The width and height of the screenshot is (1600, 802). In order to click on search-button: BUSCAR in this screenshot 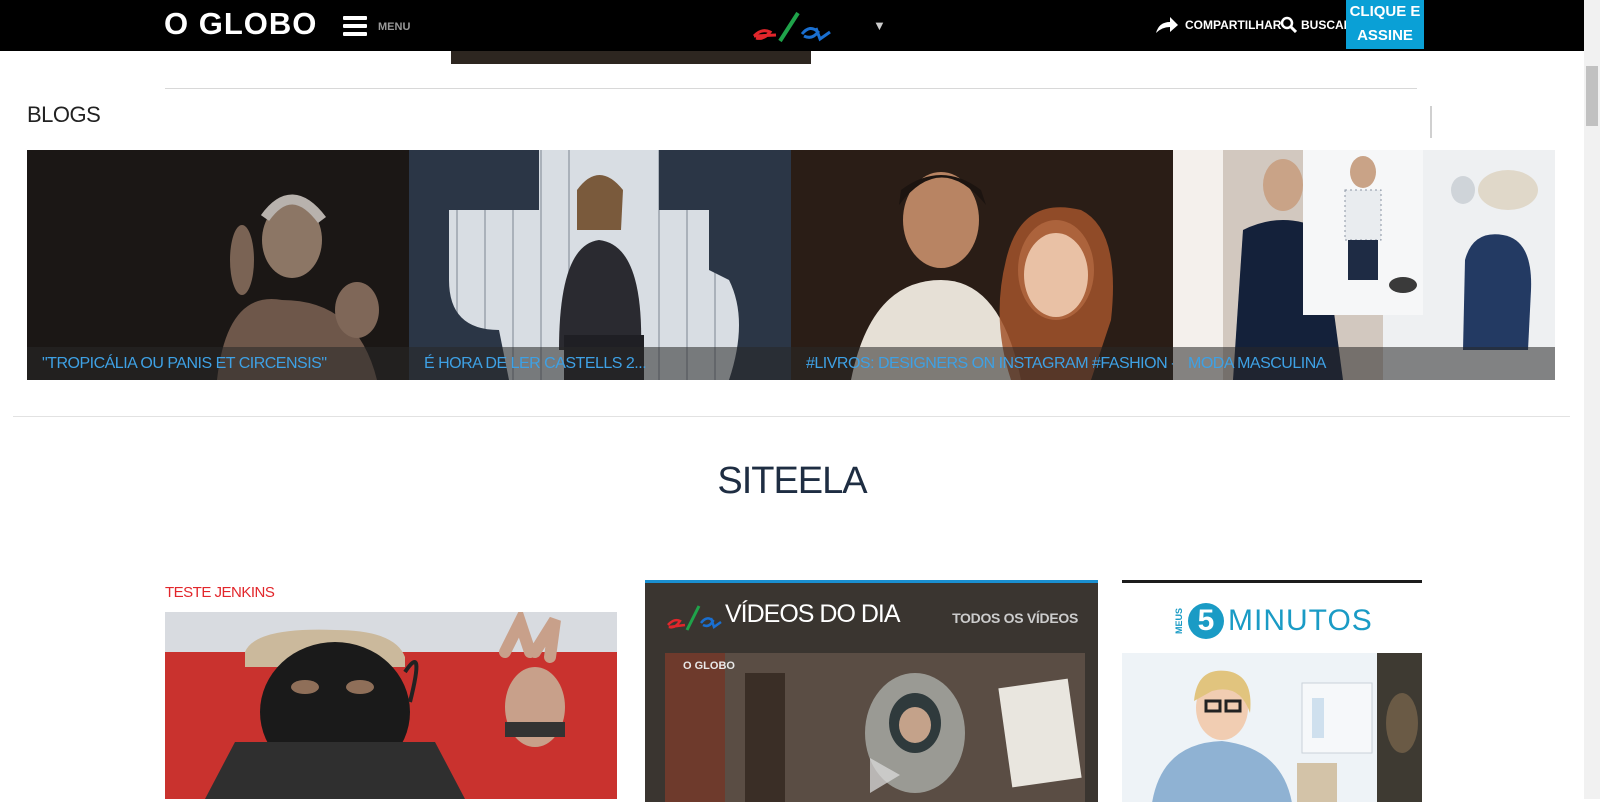, I will do `click(1316, 24)`.